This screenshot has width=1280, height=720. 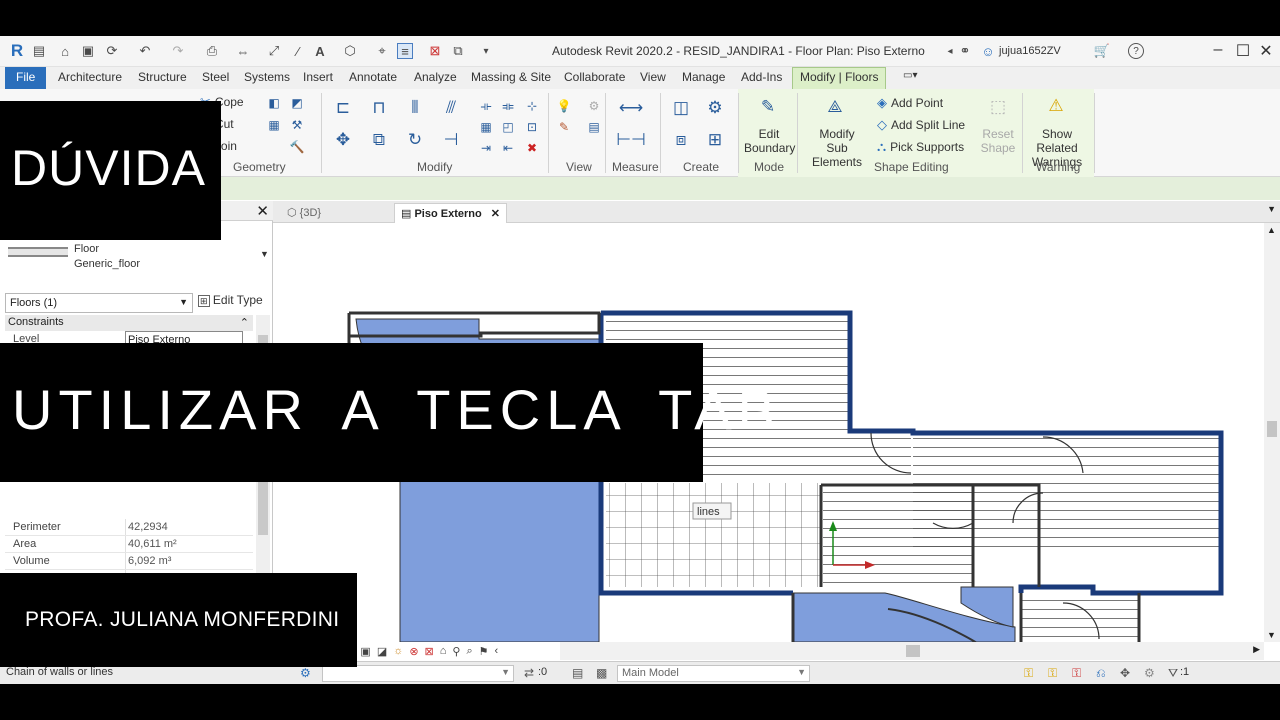 What do you see at coordinates (304, 213) in the screenshot?
I see `tab-3d: ⬡ {3D}` at bounding box center [304, 213].